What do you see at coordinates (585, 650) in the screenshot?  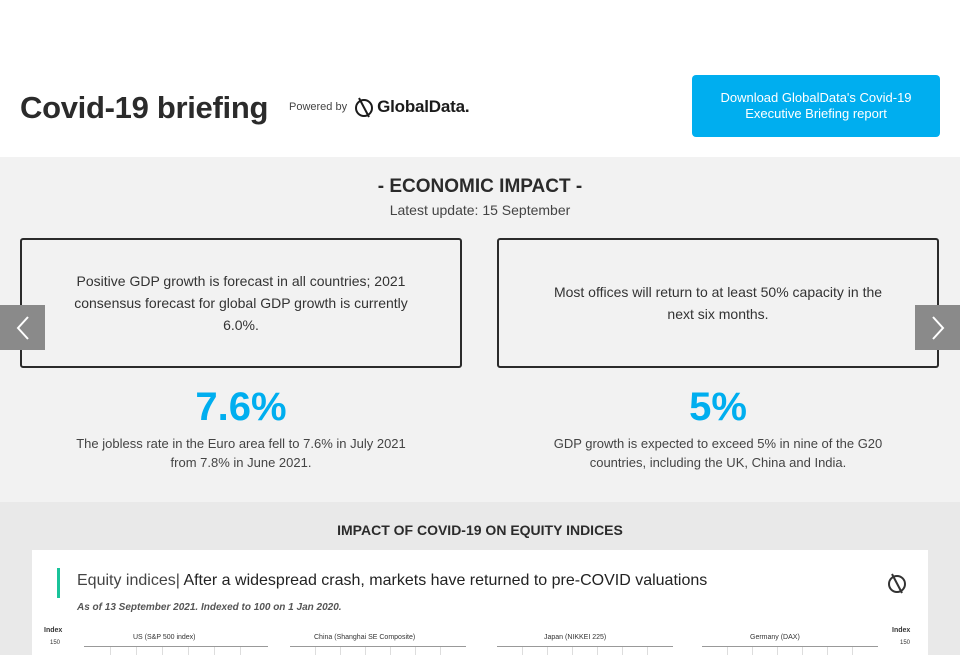 I see `mini-chart-japan` at bounding box center [585, 650].